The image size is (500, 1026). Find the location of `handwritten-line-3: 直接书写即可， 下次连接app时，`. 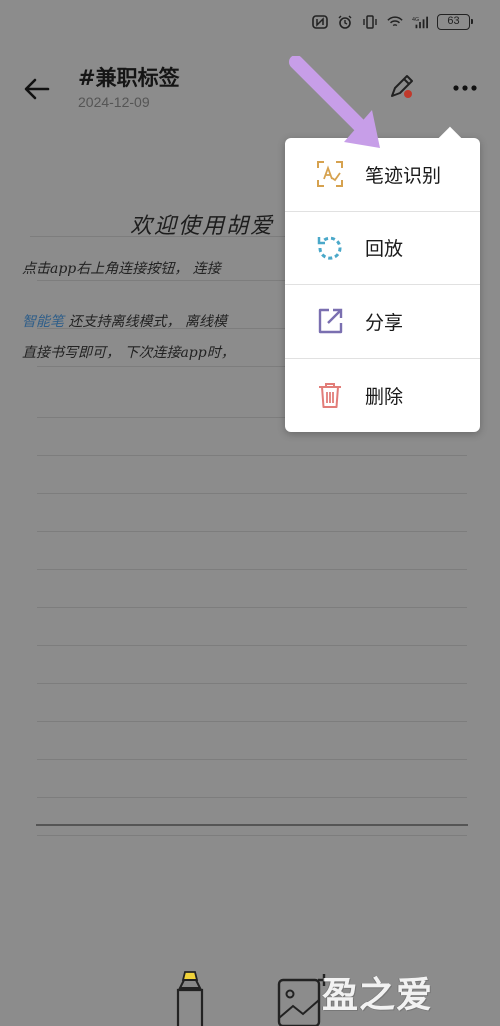

handwritten-line-3: 直接书写即可， 下次连接app时， is located at coordinates (128, 353).